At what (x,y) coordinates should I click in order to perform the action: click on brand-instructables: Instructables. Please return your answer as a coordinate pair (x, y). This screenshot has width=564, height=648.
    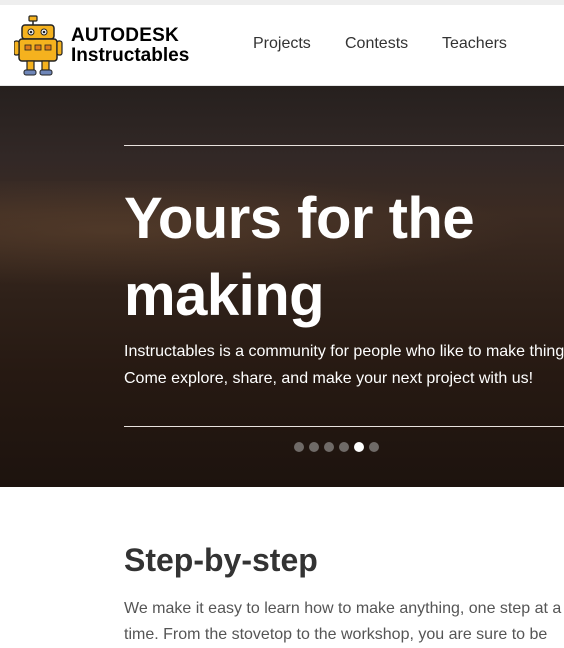
    Looking at the image, I should click on (130, 55).